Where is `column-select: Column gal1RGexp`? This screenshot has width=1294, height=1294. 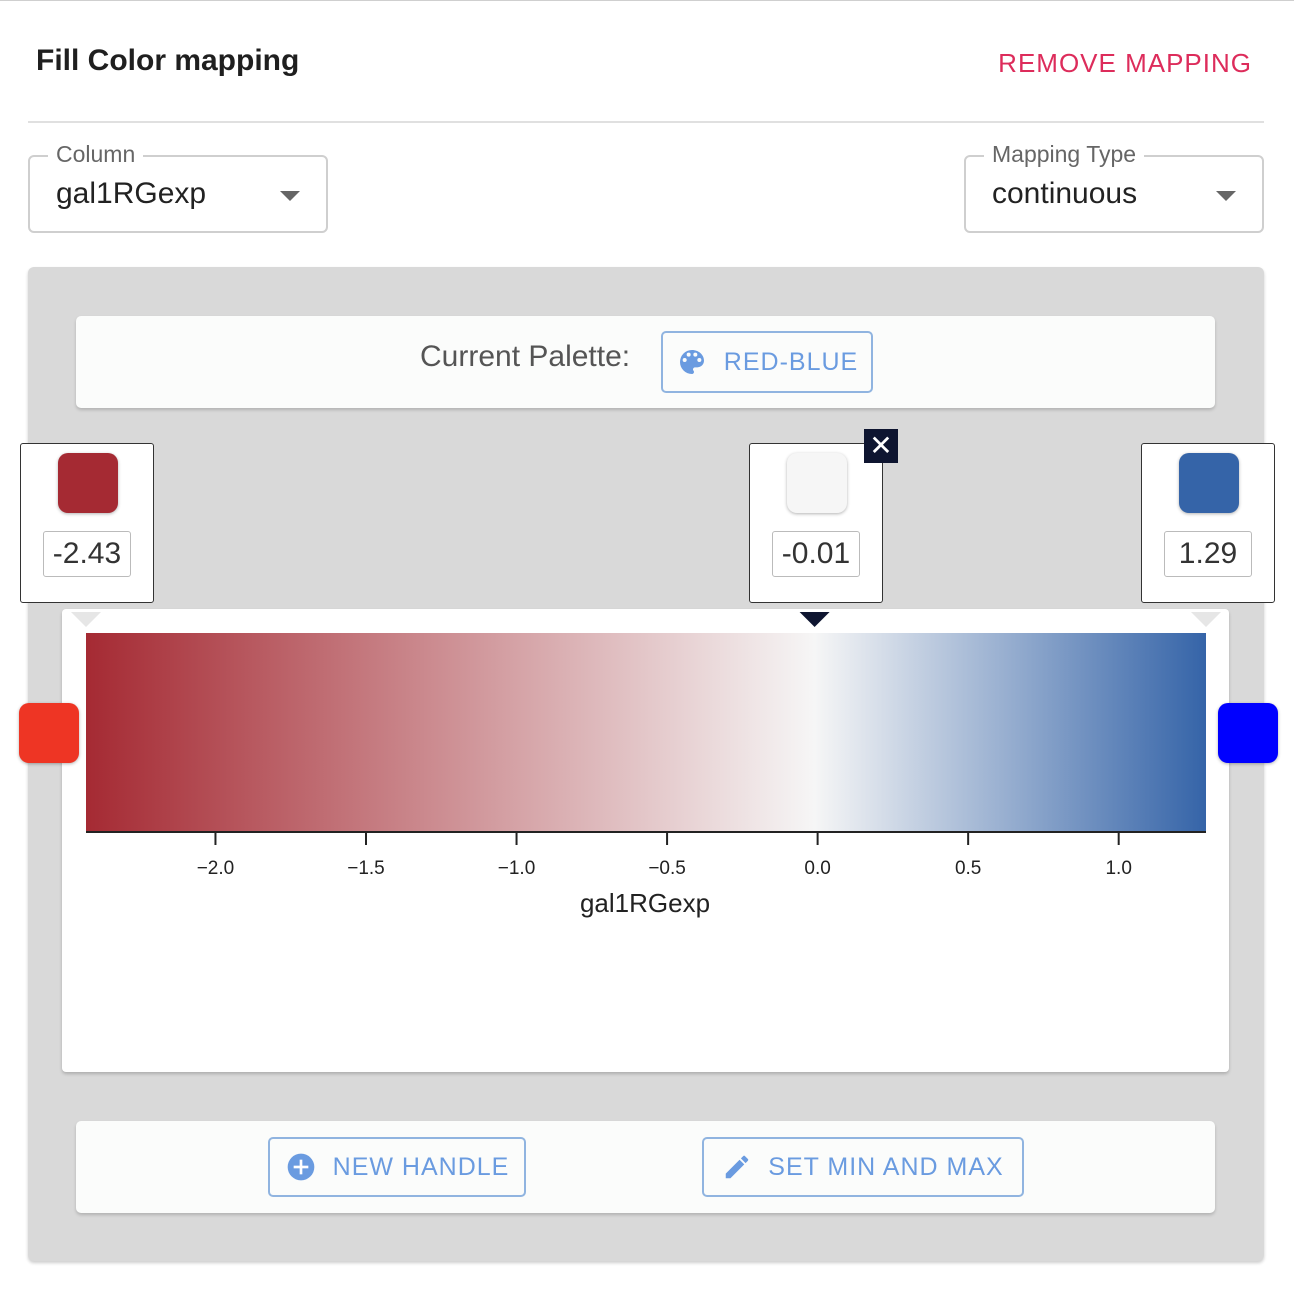
column-select: Column gal1RGexp is located at coordinates (178, 187).